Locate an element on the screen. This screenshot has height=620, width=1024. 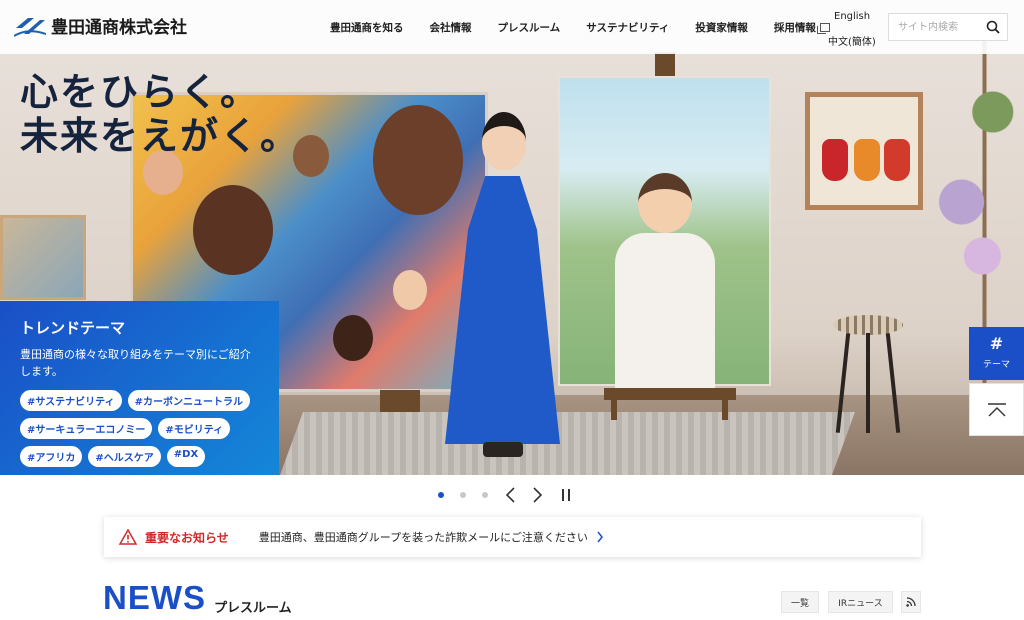
global-nav: 豊田通商を知る 会社情報 プレスルーム サステナビリティ 投資家情報 採用情報 is located at coordinates (580, 27).